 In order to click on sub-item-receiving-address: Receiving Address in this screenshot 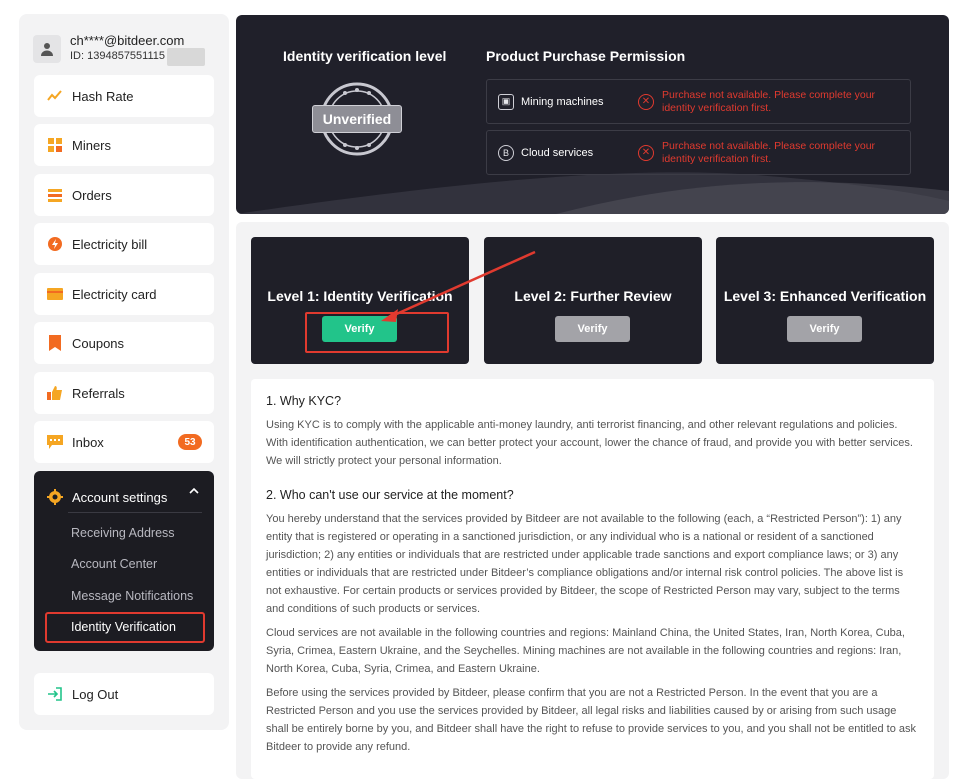, I will do `click(123, 533)`.